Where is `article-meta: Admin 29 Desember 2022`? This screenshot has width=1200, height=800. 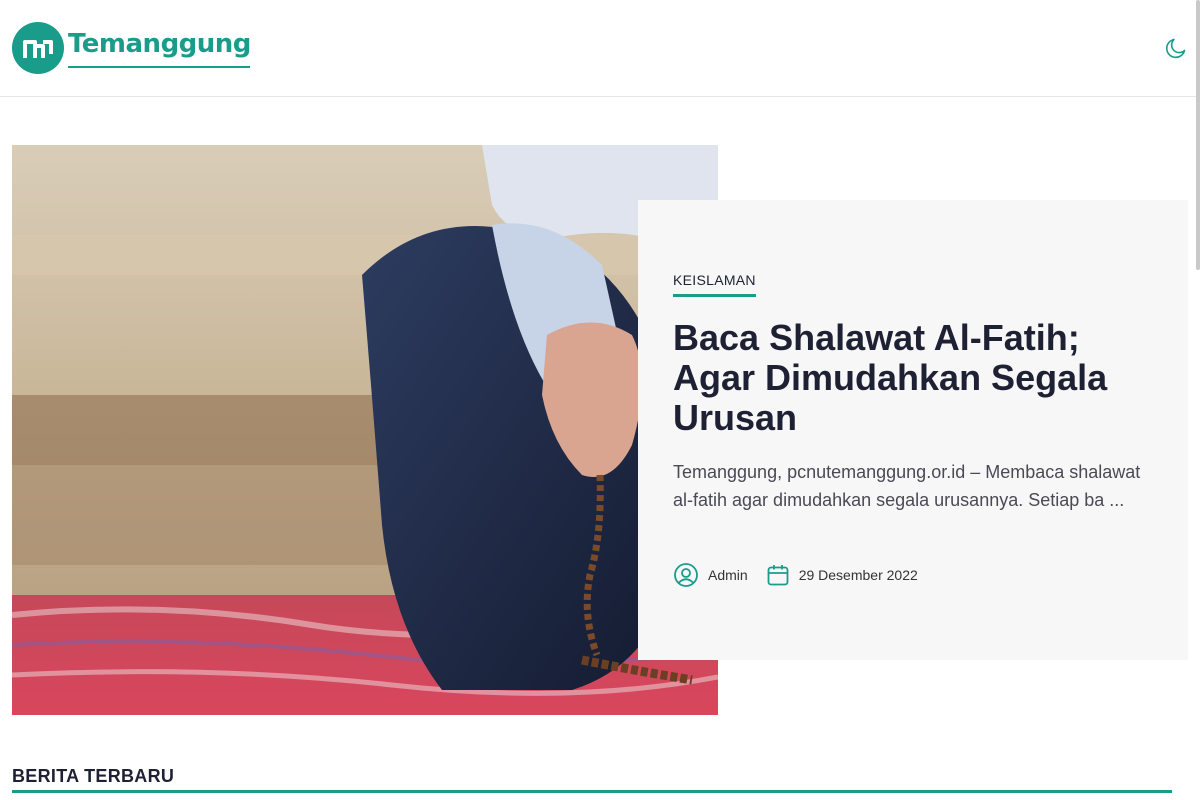 article-meta: Admin 29 Desember 2022 is located at coordinates (795, 575).